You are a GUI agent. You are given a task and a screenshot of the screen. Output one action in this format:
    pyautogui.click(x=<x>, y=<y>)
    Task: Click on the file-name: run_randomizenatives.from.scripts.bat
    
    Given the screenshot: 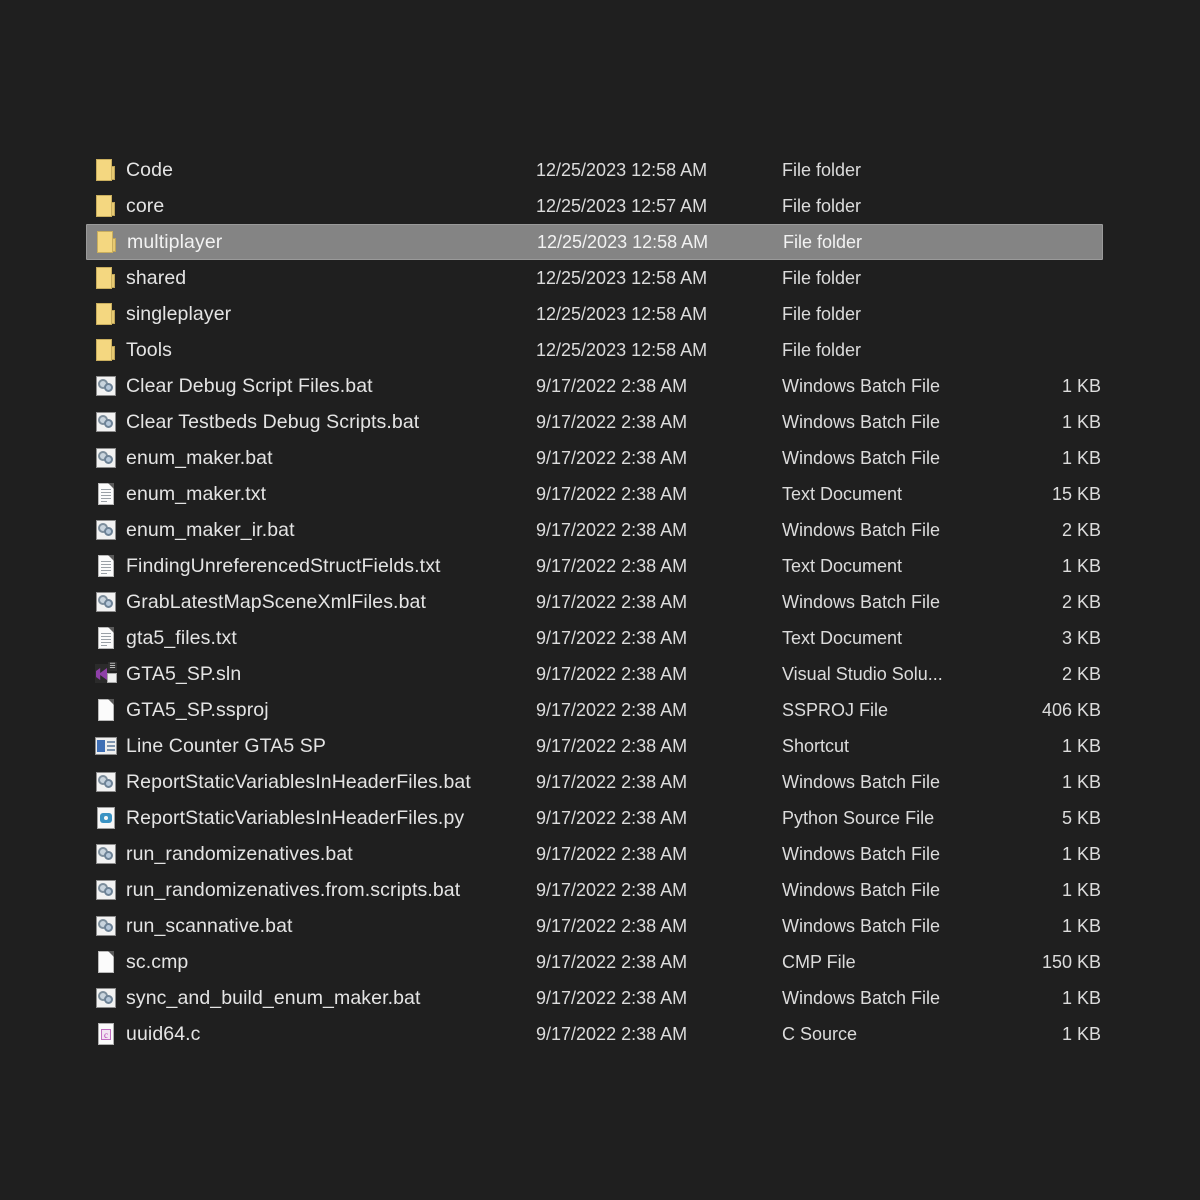 What is the action you would take?
    pyautogui.click(x=293, y=889)
    